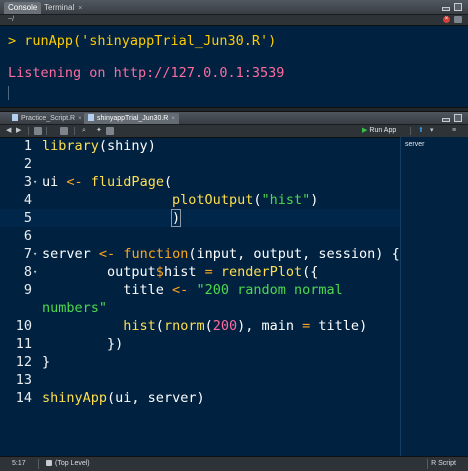  What do you see at coordinates (443, 464) in the screenshot?
I see `file-type-selector: R Script` at bounding box center [443, 464].